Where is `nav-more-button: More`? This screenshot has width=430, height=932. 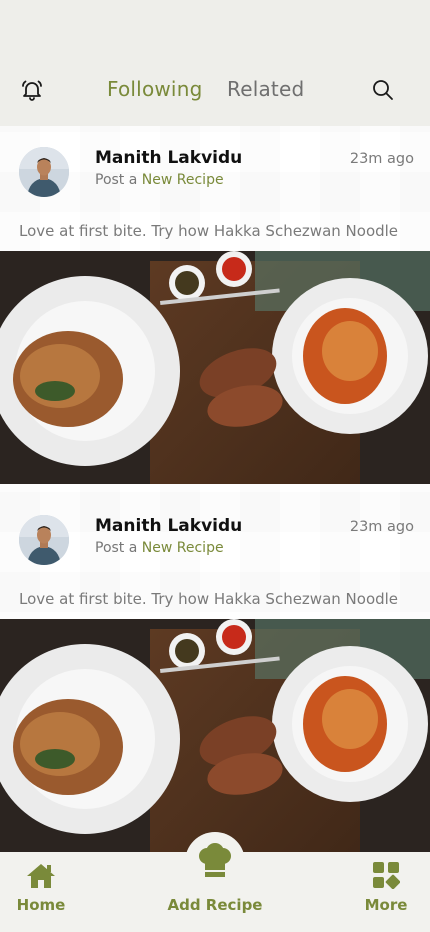 nav-more-button: More is located at coordinates (386, 892).